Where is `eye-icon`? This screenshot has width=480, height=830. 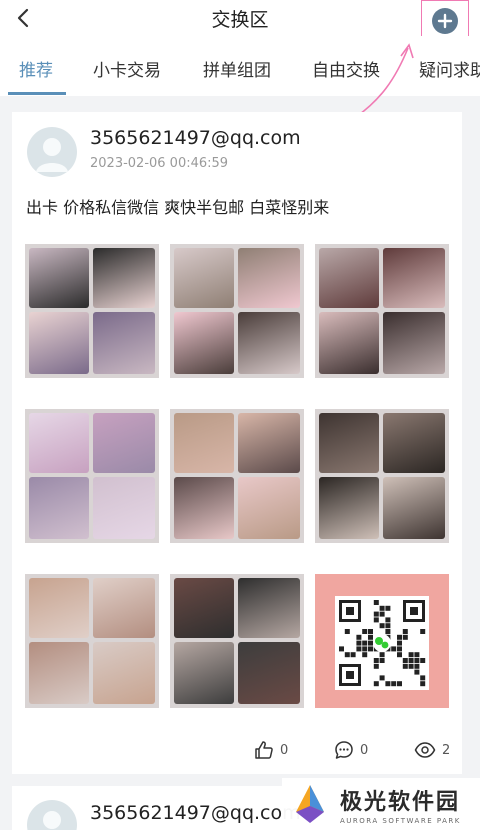 eye-icon is located at coordinates (425, 750).